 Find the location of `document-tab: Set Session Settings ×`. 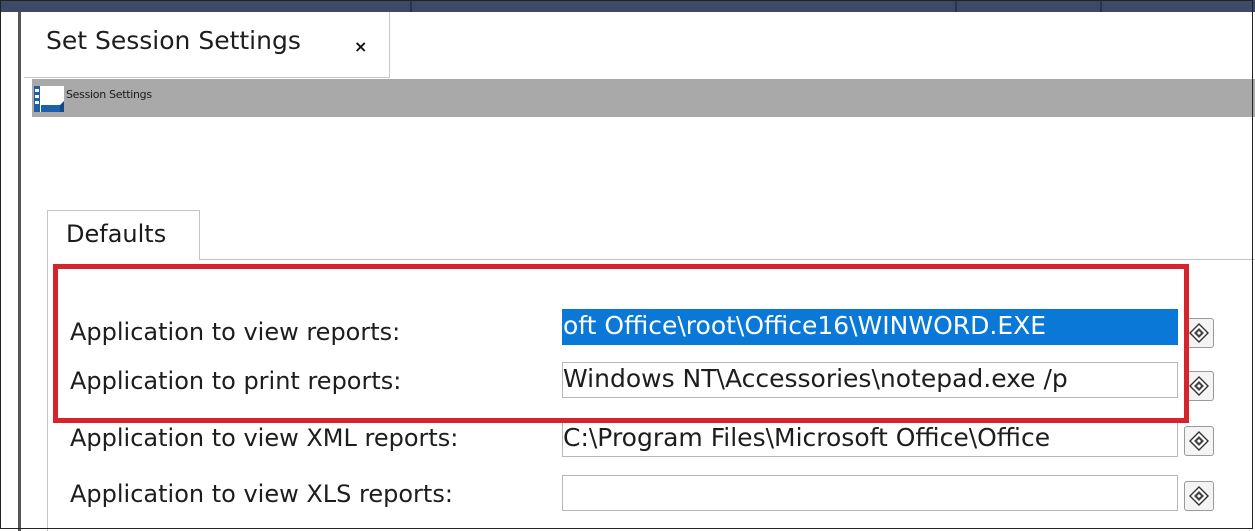

document-tab: Set Session Settings × is located at coordinates (207, 45).